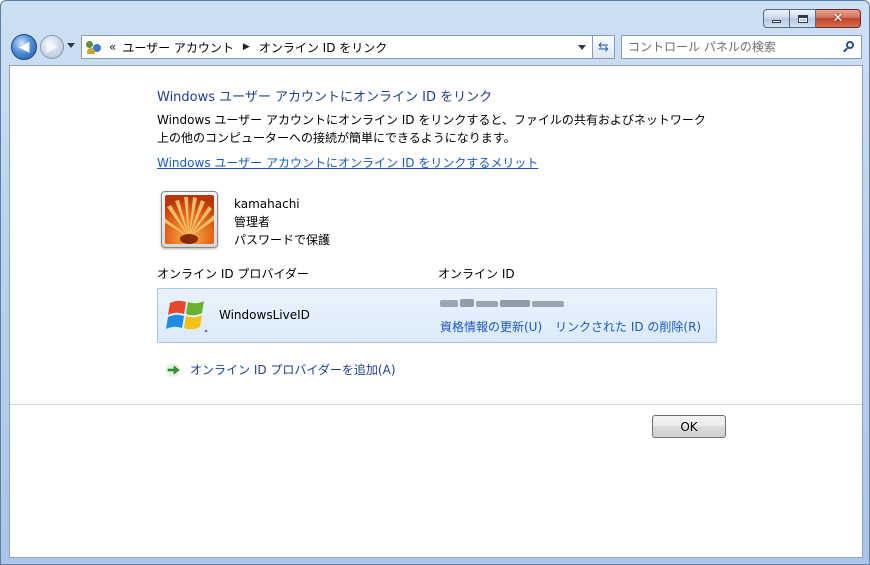  Describe the element at coordinates (502, 303) in the screenshot. I see `online-id-value` at that location.